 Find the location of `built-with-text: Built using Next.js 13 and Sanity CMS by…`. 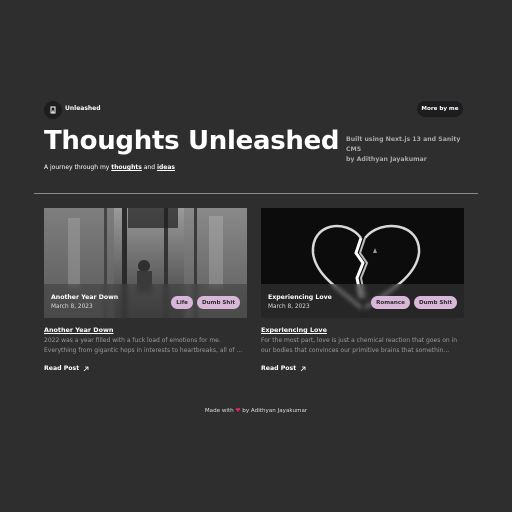

built-with-text: Built using Next.js 13 and Sanity CMS by… is located at coordinates (411, 150).